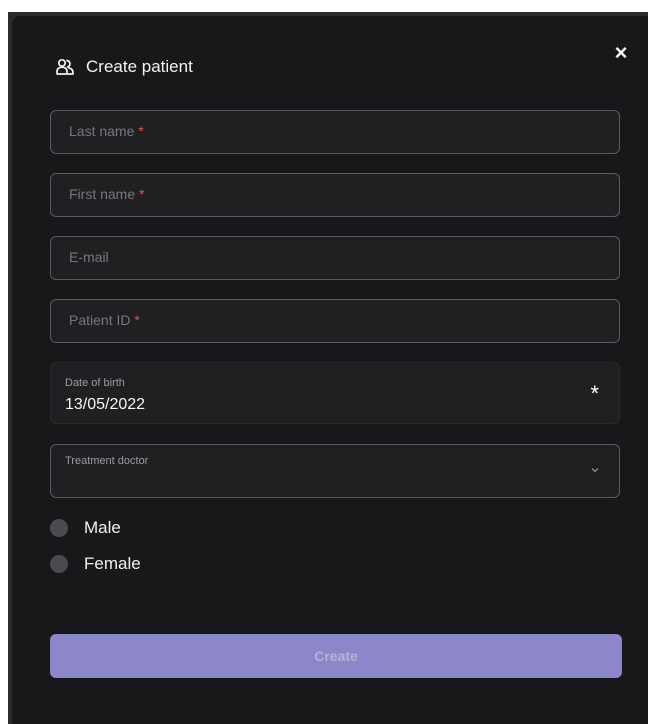 Image resolution: width=648 pixels, height=724 pixels. I want to click on treatment-doctor-select: Treatment doctor, so click(335, 471).